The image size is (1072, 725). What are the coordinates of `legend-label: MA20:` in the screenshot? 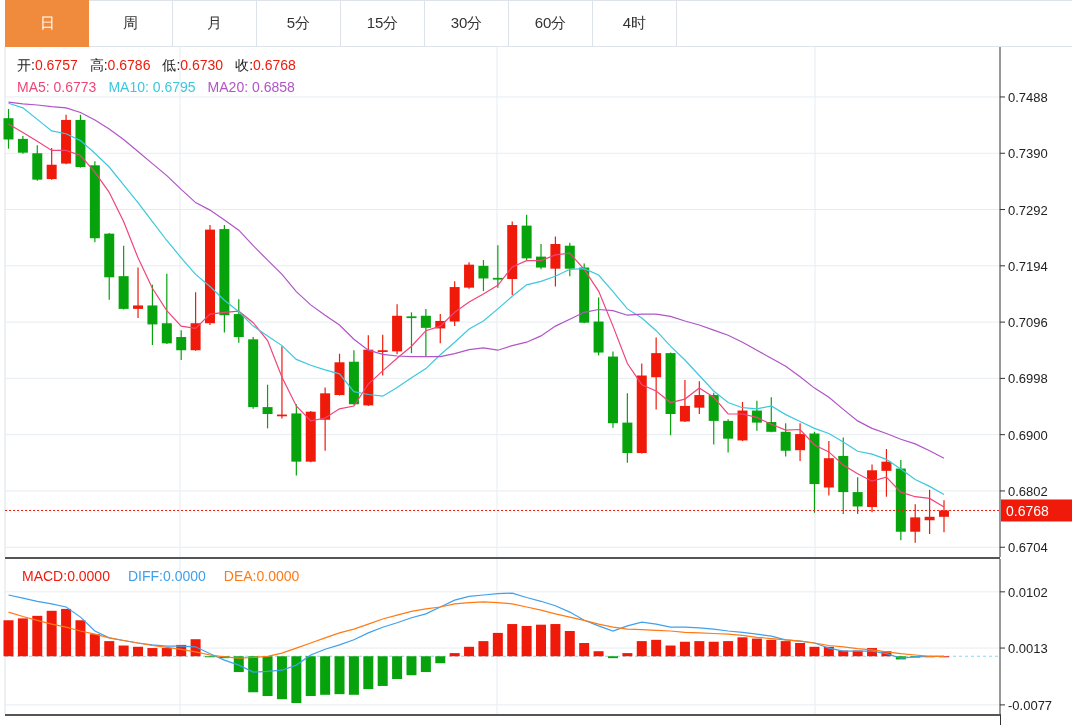 It's located at (228, 87).